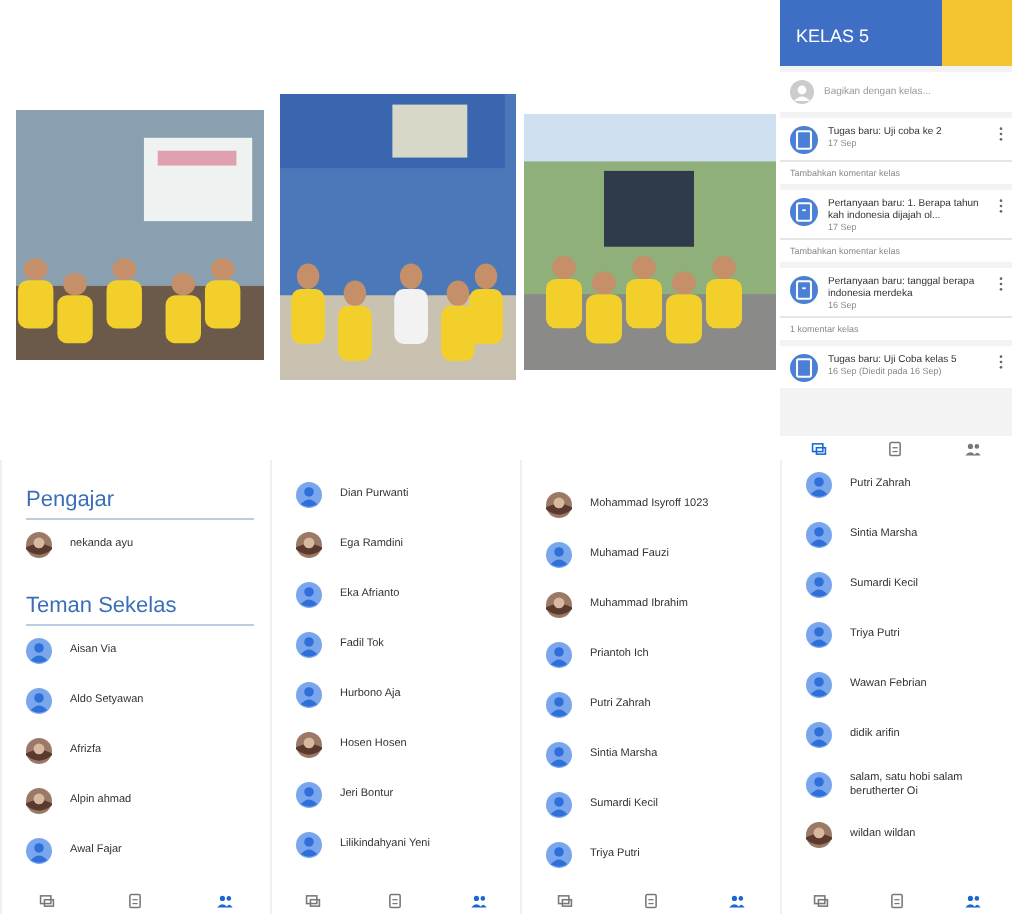 The image size is (1012, 914). What do you see at coordinates (833, 36) in the screenshot?
I see `class-title: KELAS 5` at bounding box center [833, 36].